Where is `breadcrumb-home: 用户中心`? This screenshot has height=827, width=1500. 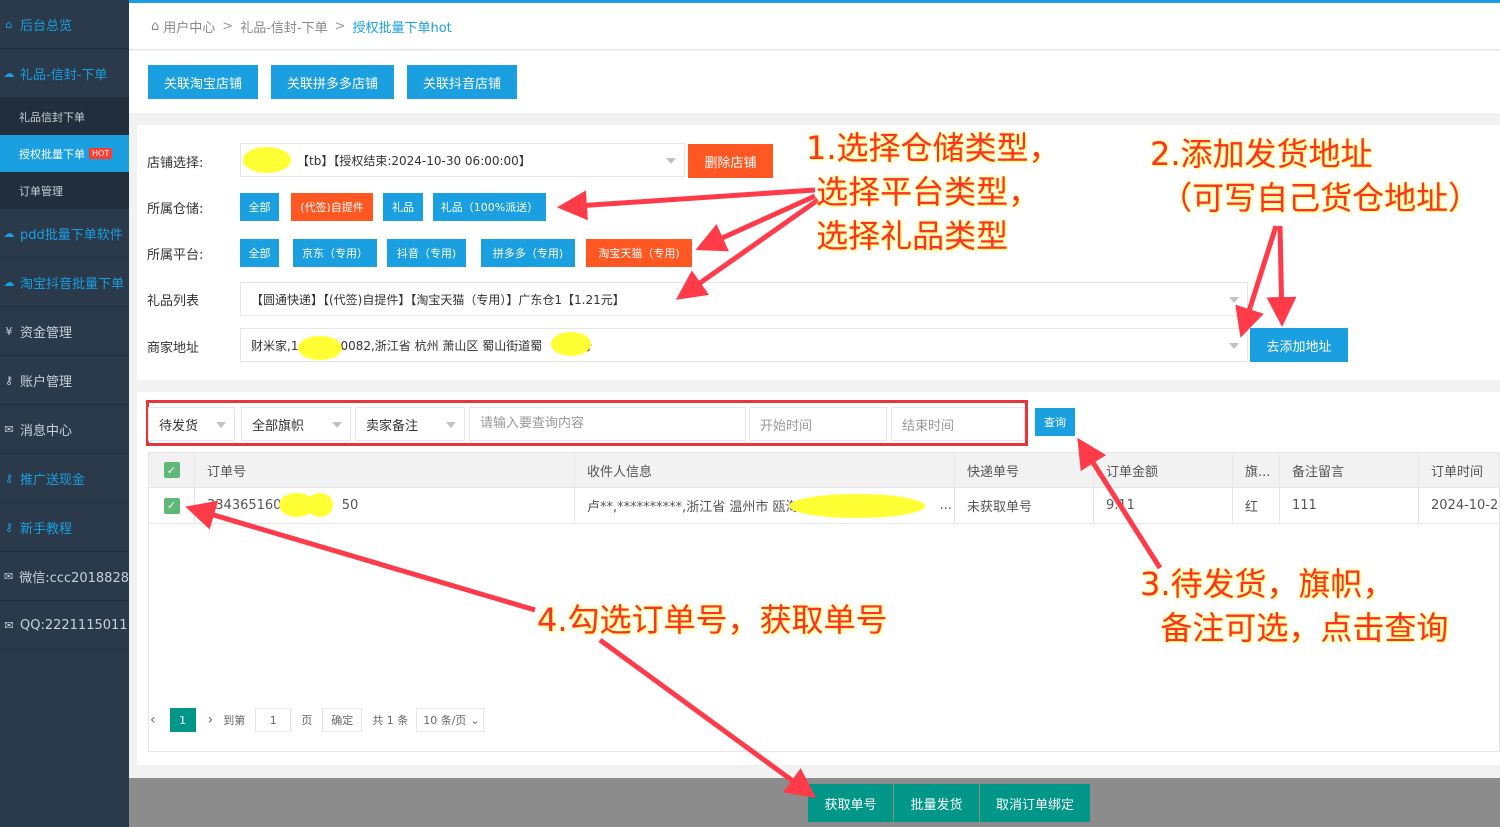
breadcrumb-home: 用户中心 is located at coordinates (189, 26).